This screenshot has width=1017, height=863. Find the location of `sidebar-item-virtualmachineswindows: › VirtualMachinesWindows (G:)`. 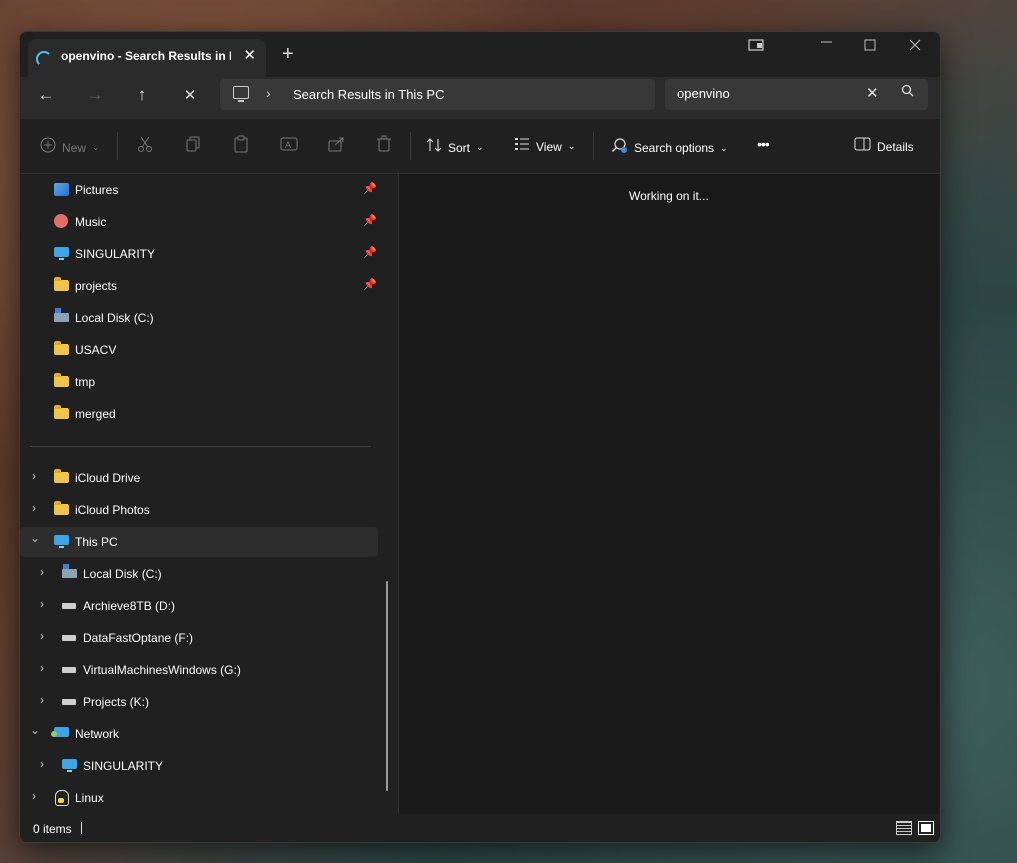

sidebar-item-virtualmachineswindows: › VirtualMachinesWindows (G:) is located at coordinates (199, 670).